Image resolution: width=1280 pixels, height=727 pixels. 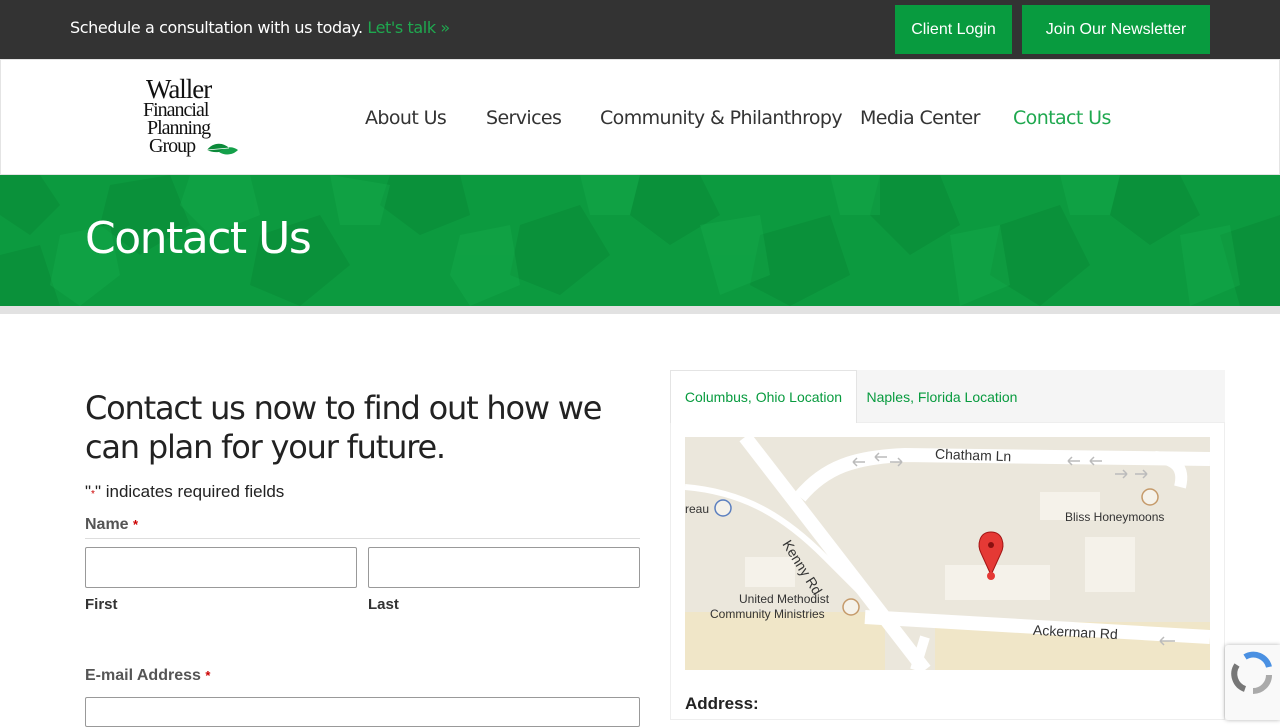 What do you see at coordinates (640, 310) in the screenshot?
I see `hero-divider` at bounding box center [640, 310].